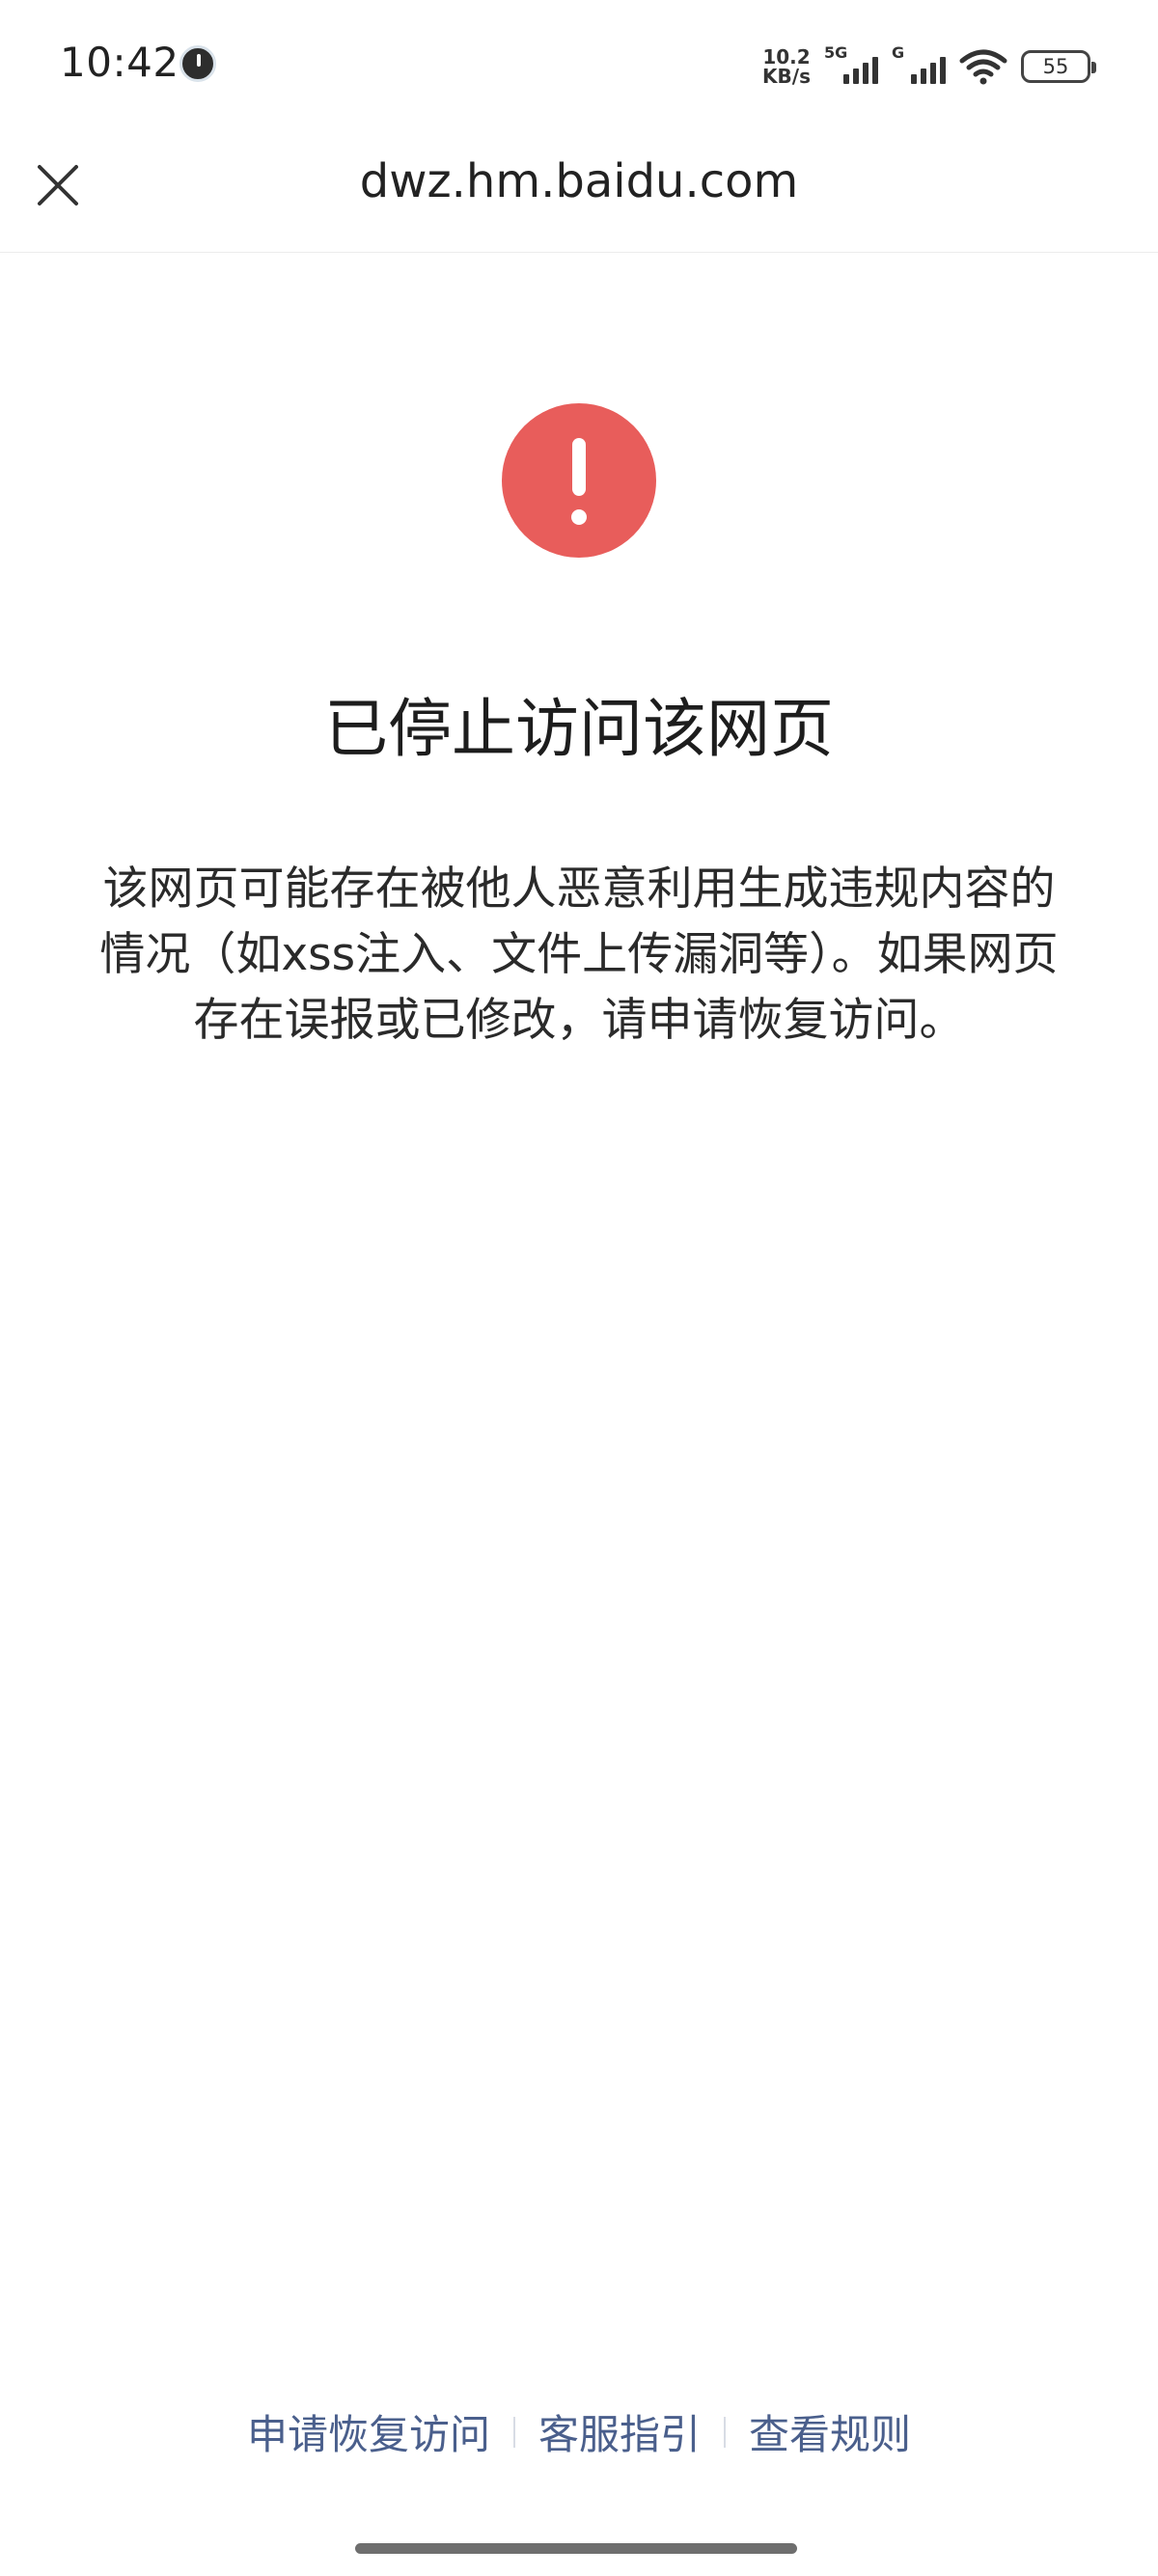 The width and height of the screenshot is (1158, 2576). I want to click on status-icons: 10.2 KB/s 5G G 55, so click(929, 66).